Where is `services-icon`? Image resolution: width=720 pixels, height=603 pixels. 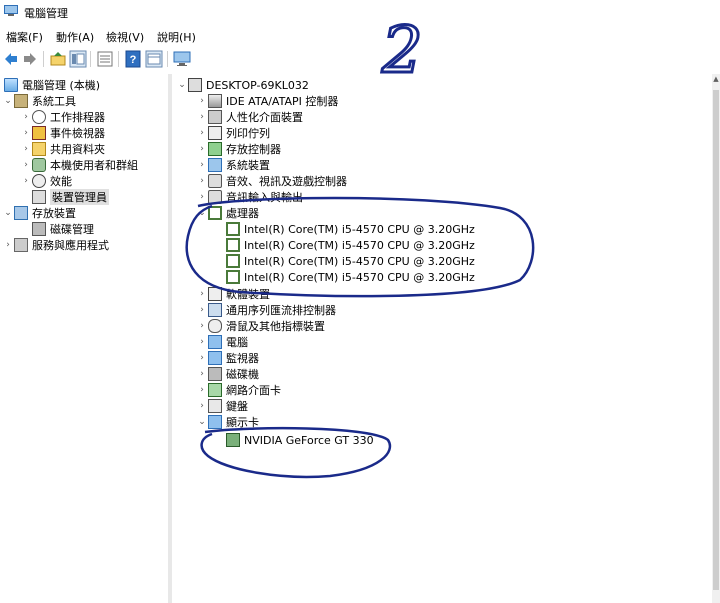
services-icon is located at coordinates (21, 245).